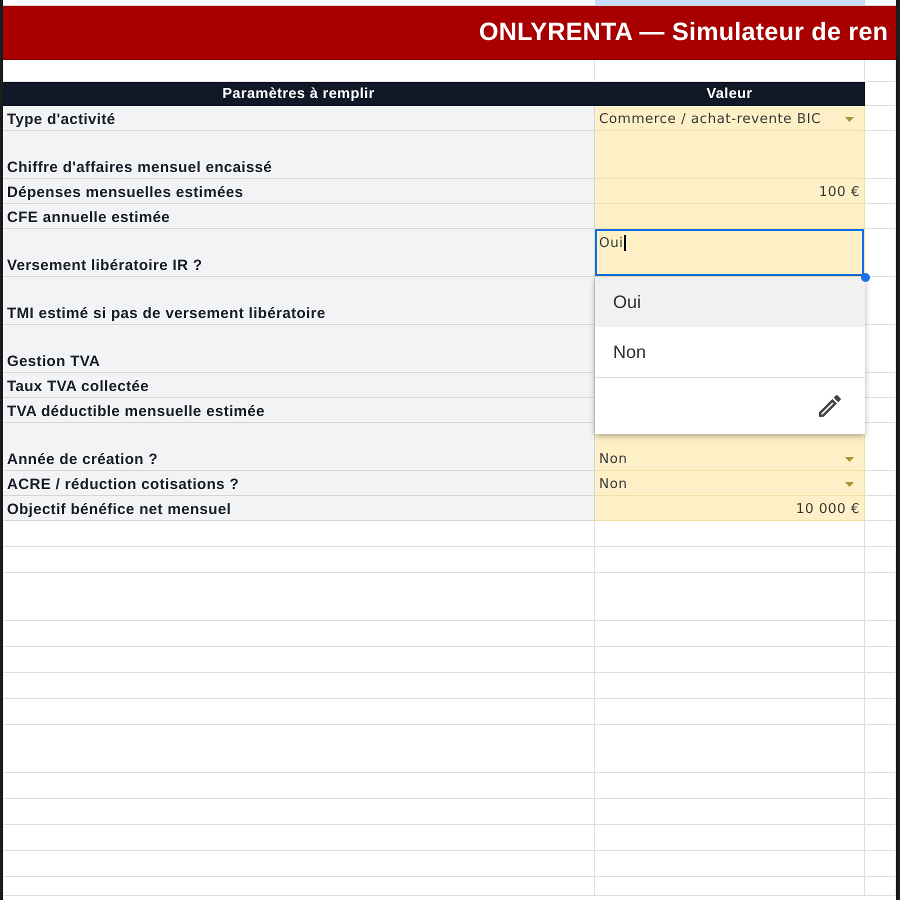  Describe the element at coordinates (299, 118) in the screenshot. I see `parameter-label: Type d'activité` at that location.